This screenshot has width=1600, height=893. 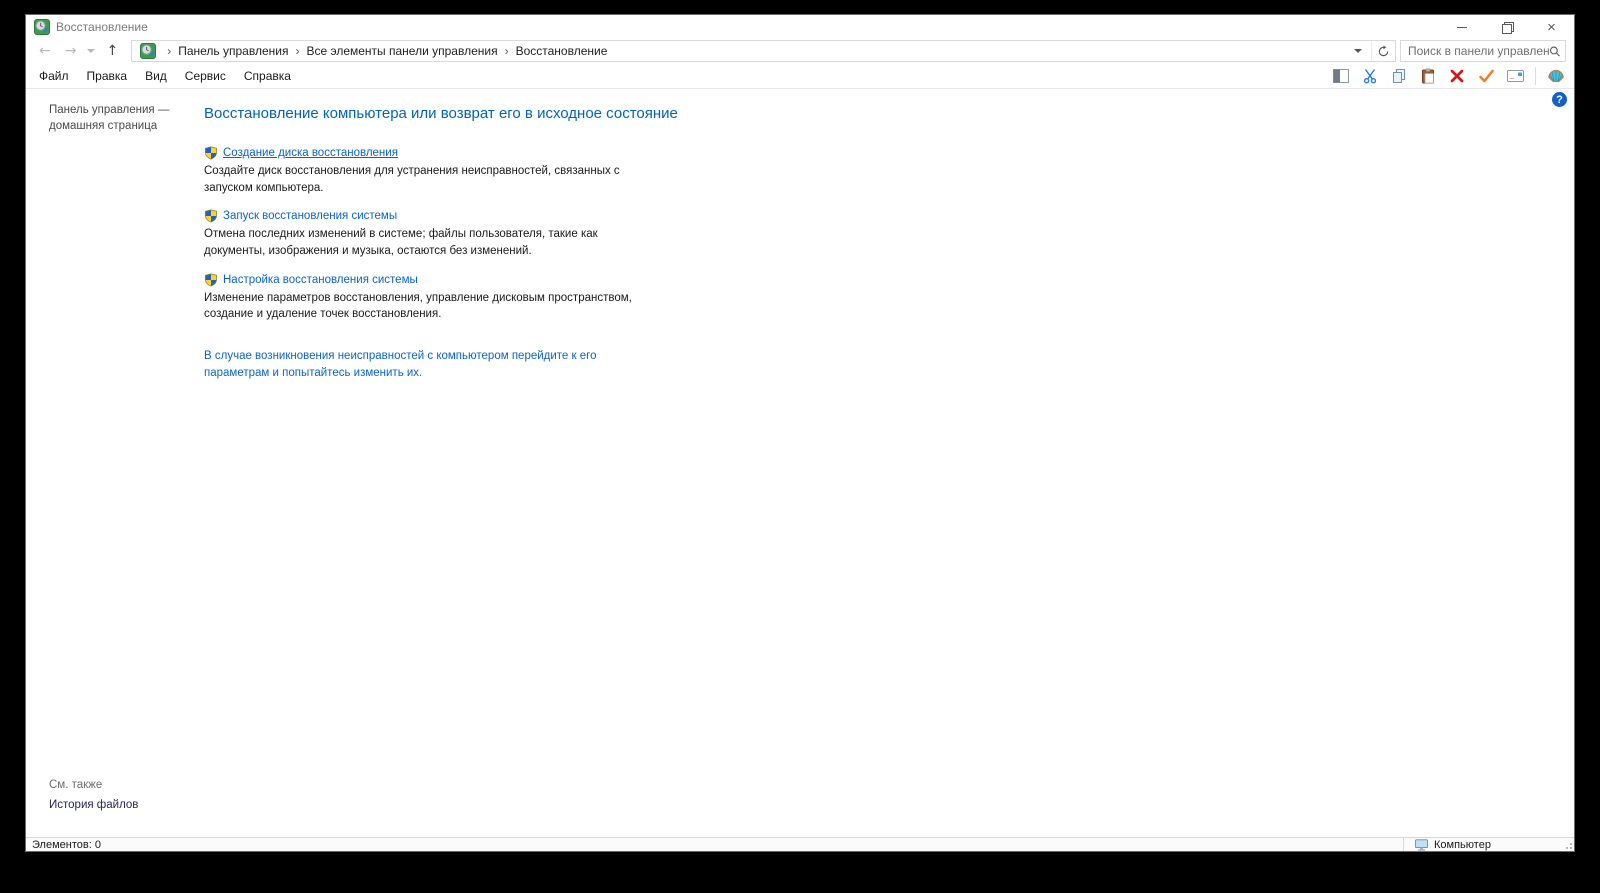 I want to click on shell-icon, so click(x=1556, y=75).